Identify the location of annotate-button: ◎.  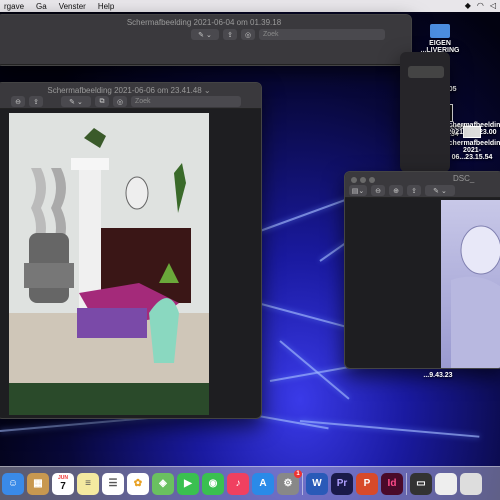
(248, 34).